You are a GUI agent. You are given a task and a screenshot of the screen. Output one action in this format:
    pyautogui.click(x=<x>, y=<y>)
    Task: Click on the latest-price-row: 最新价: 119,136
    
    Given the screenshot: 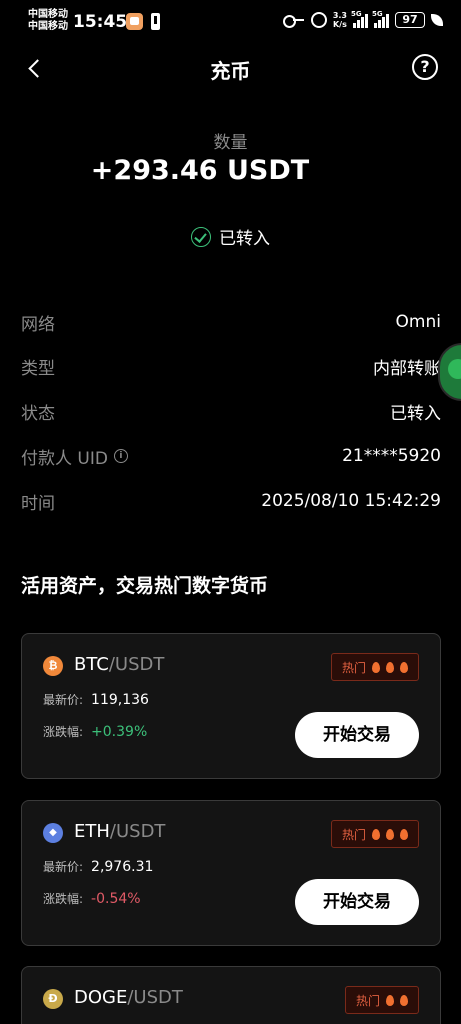 What is the action you would take?
    pyautogui.click(x=96, y=699)
    